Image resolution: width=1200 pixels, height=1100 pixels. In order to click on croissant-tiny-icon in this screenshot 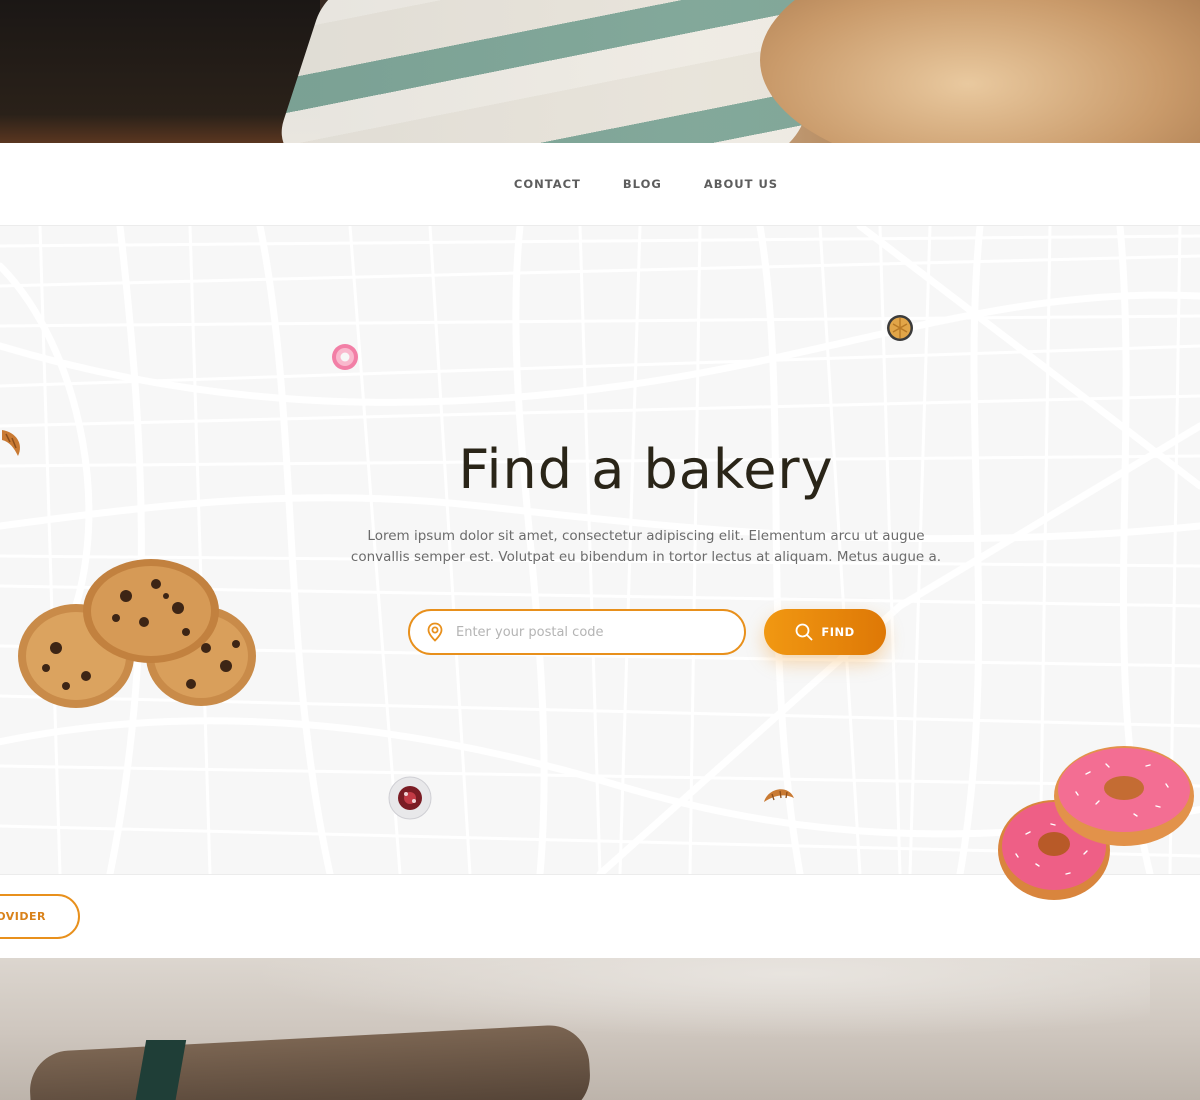, I will do `click(779, 795)`.